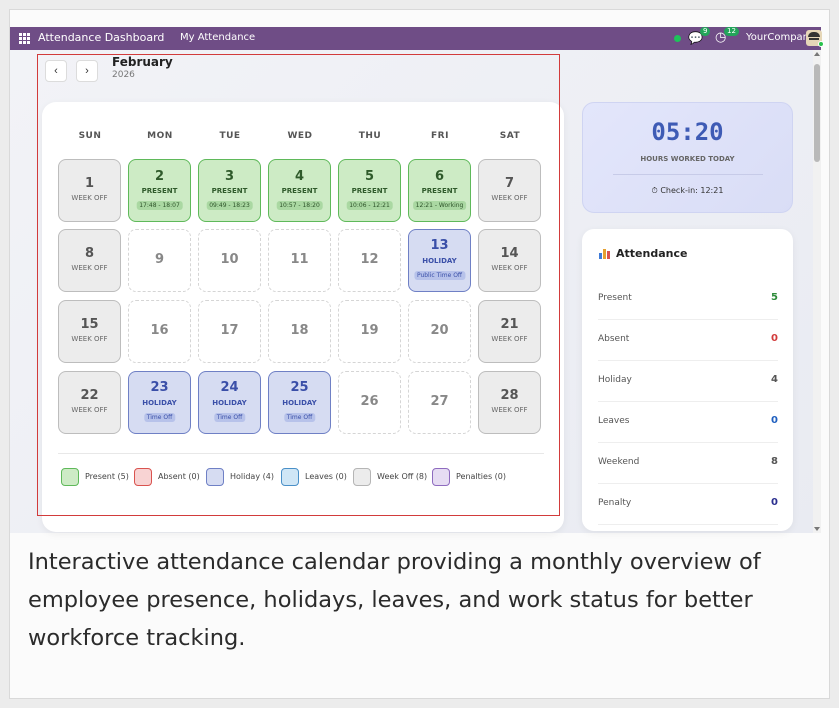 The width and height of the screenshot is (839, 708). I want to click on day-time-badge: 12:21 - Working, so click(439, 205).